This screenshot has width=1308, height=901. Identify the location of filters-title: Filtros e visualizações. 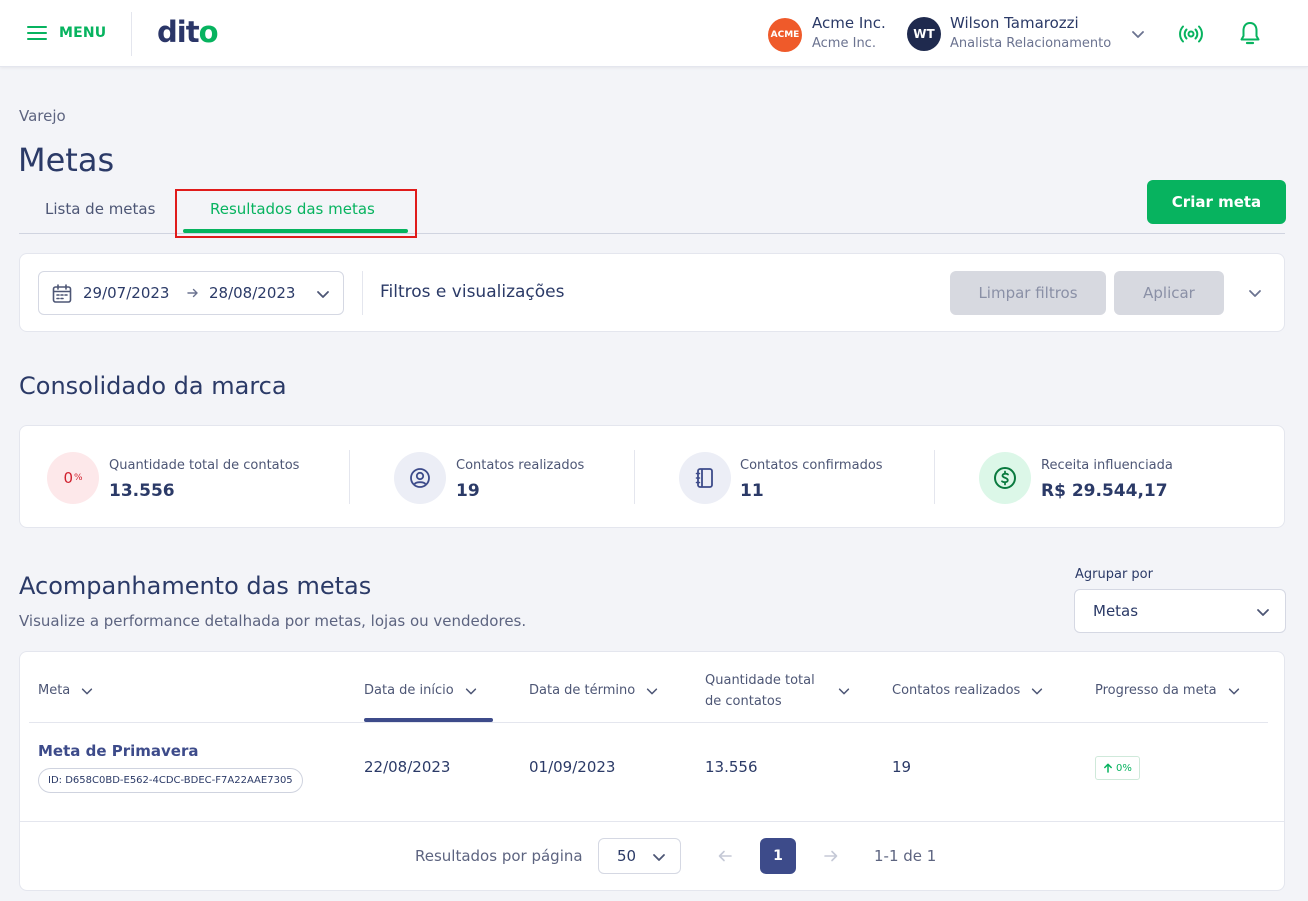
(472, 292).